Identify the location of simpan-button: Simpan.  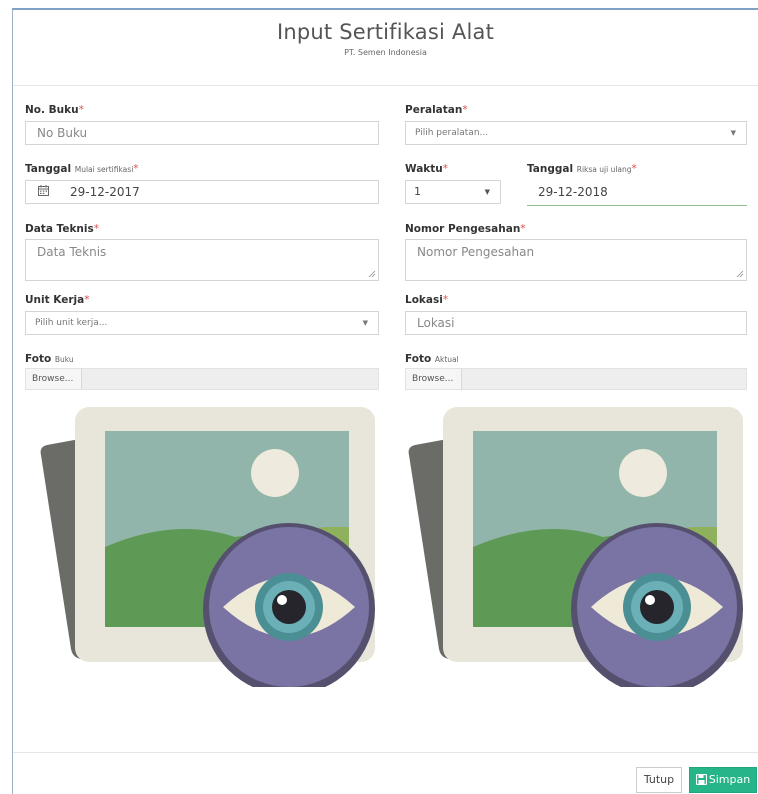
(723, 780).